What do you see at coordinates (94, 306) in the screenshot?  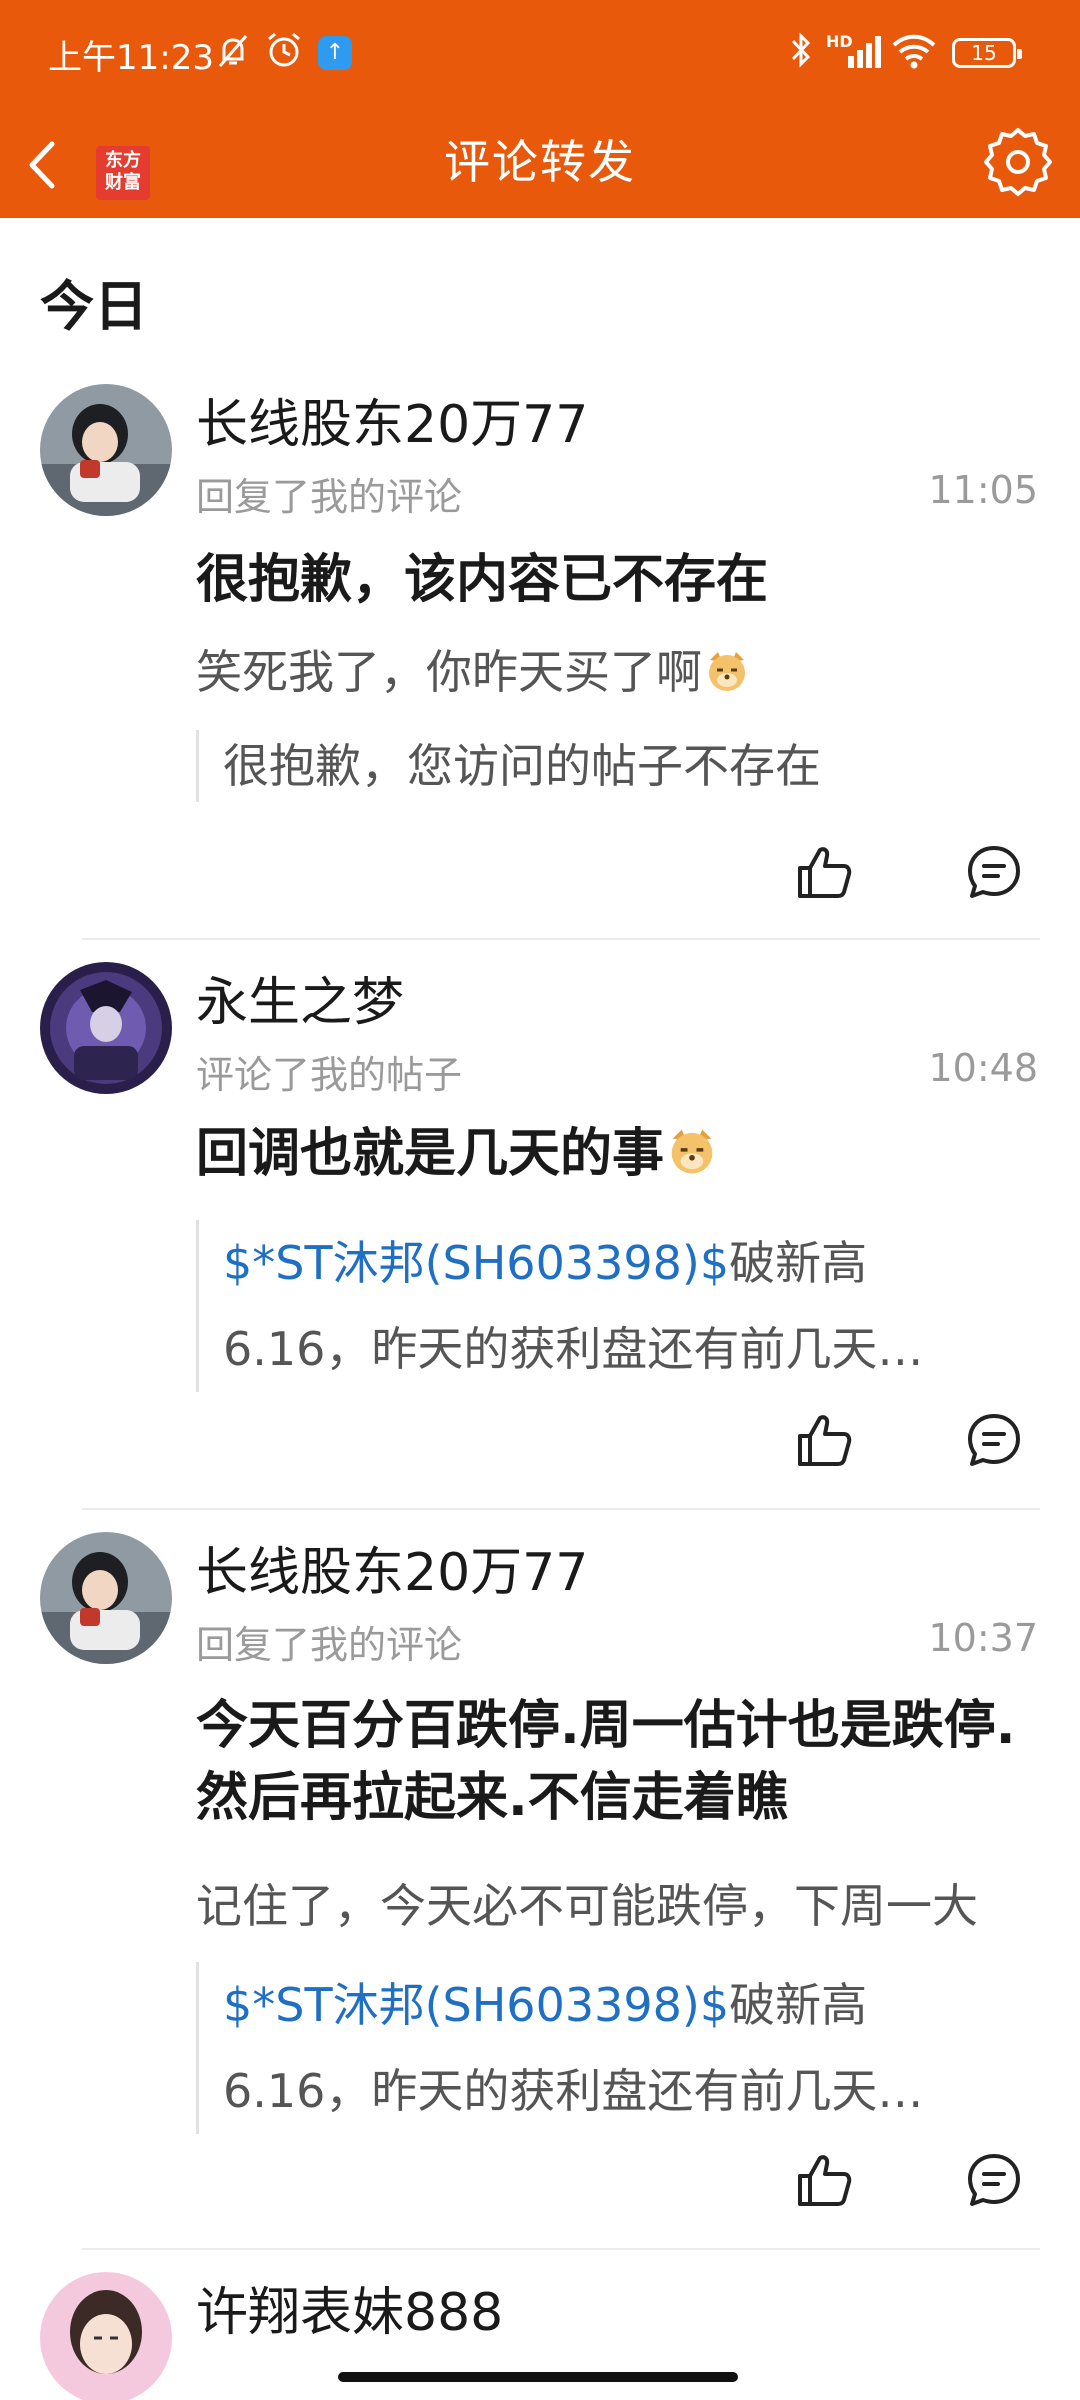 I see `section-title-today: 今日` at bounding box center [94, 306].